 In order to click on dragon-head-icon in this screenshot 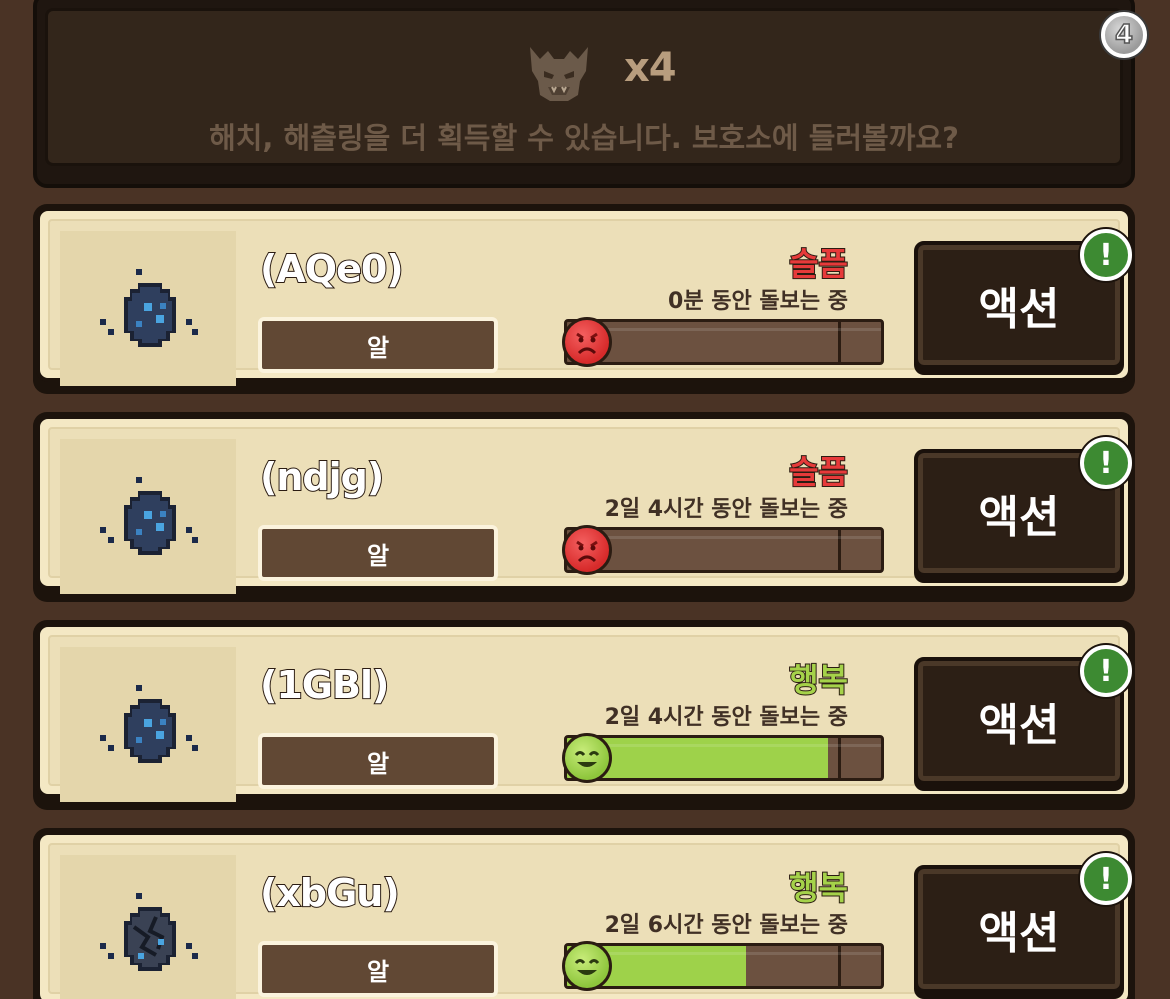, I will do `click(559, 74)`.